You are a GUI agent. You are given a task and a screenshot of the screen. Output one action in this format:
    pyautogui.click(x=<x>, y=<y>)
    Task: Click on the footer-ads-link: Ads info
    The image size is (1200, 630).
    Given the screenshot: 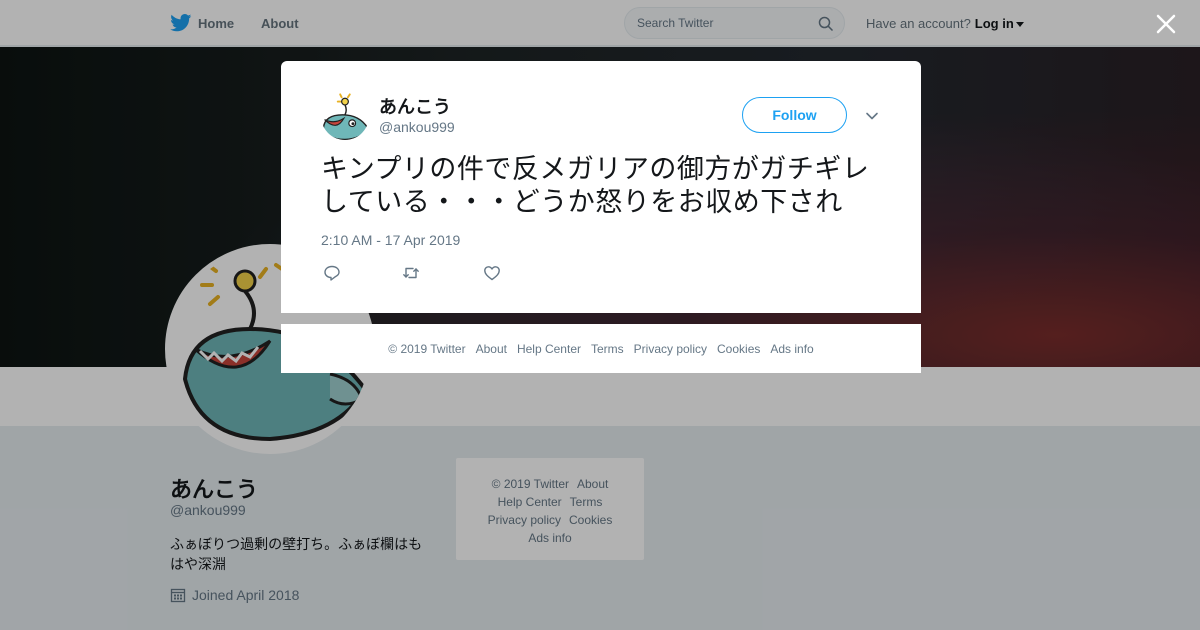 What is the action you would take?
    pyautogui.click(x=791, y=349)
    